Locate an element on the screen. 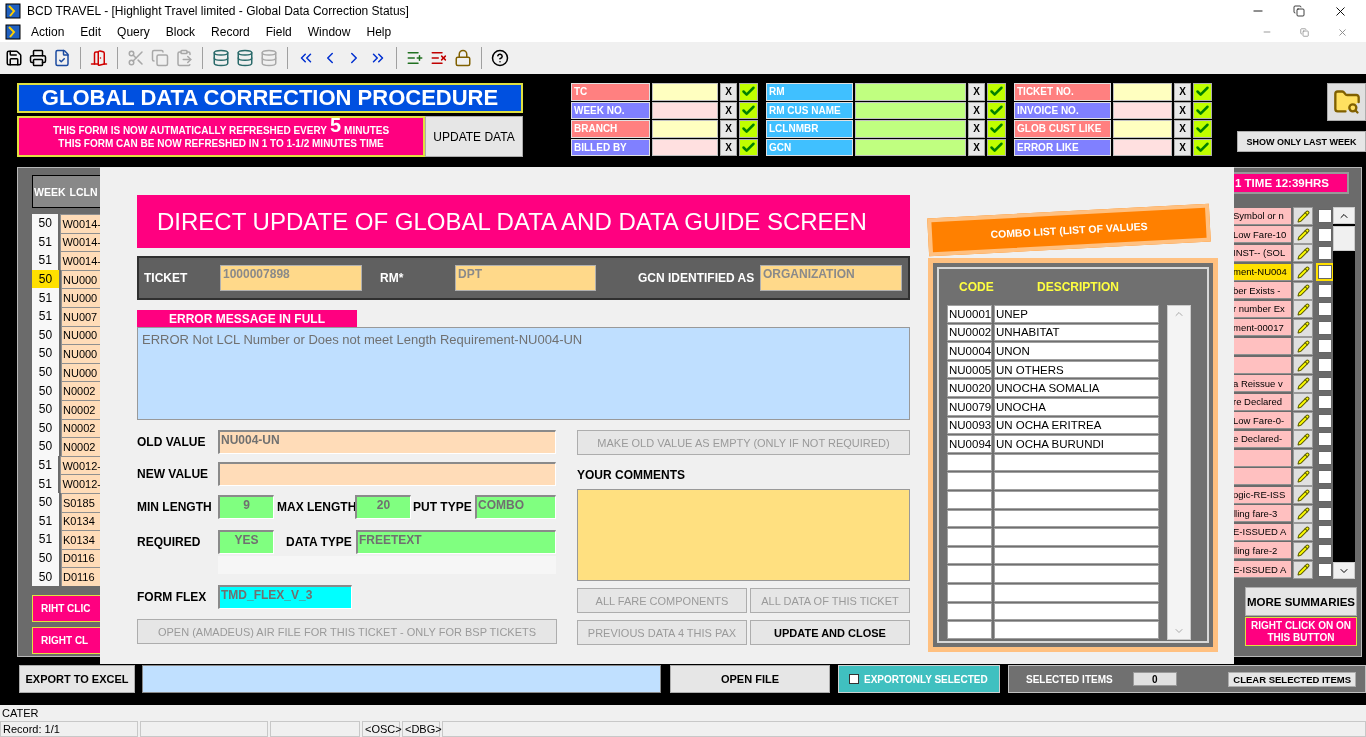 This screenshot has height=737, width=1366. lclnmbr-cell: NU000 is located at coordinates (81, 353).